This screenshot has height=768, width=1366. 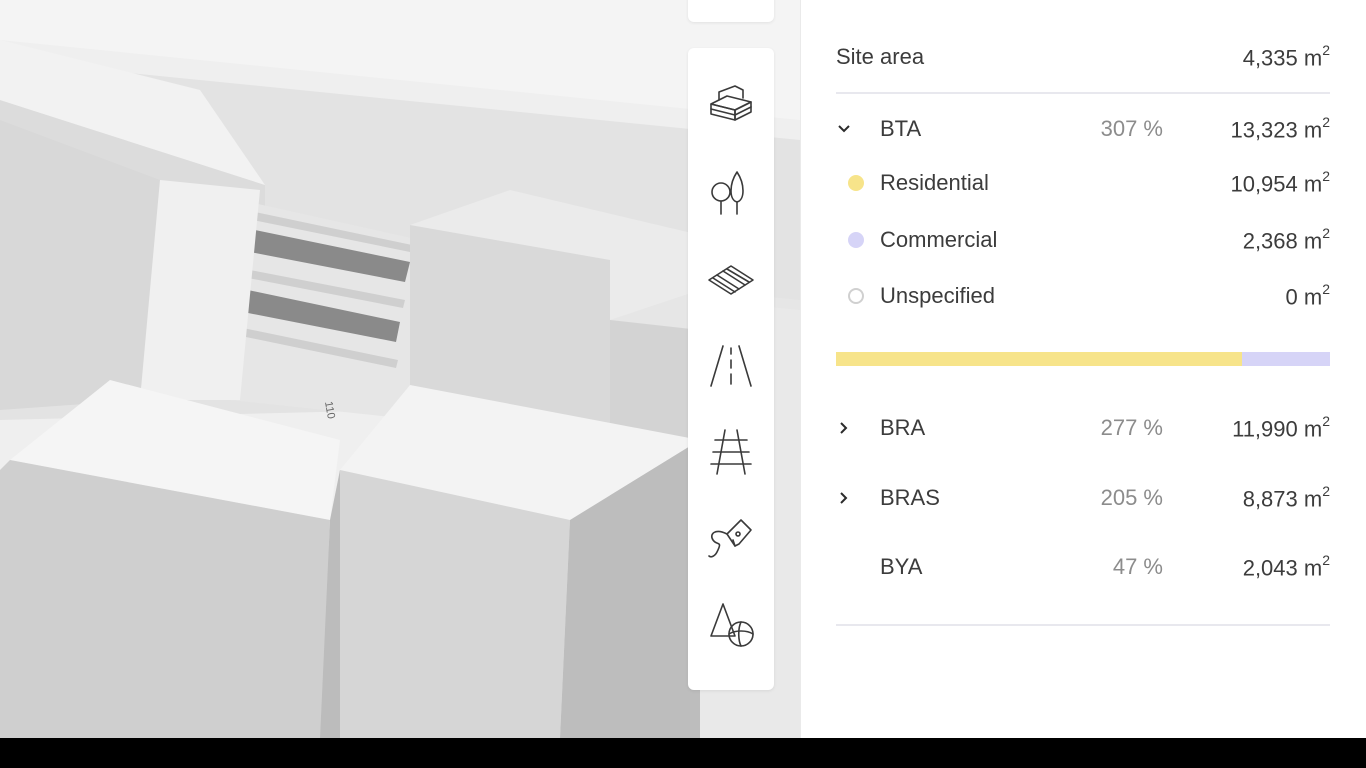 I want to click on shapes-tool-button, so click(x=731, y=624).